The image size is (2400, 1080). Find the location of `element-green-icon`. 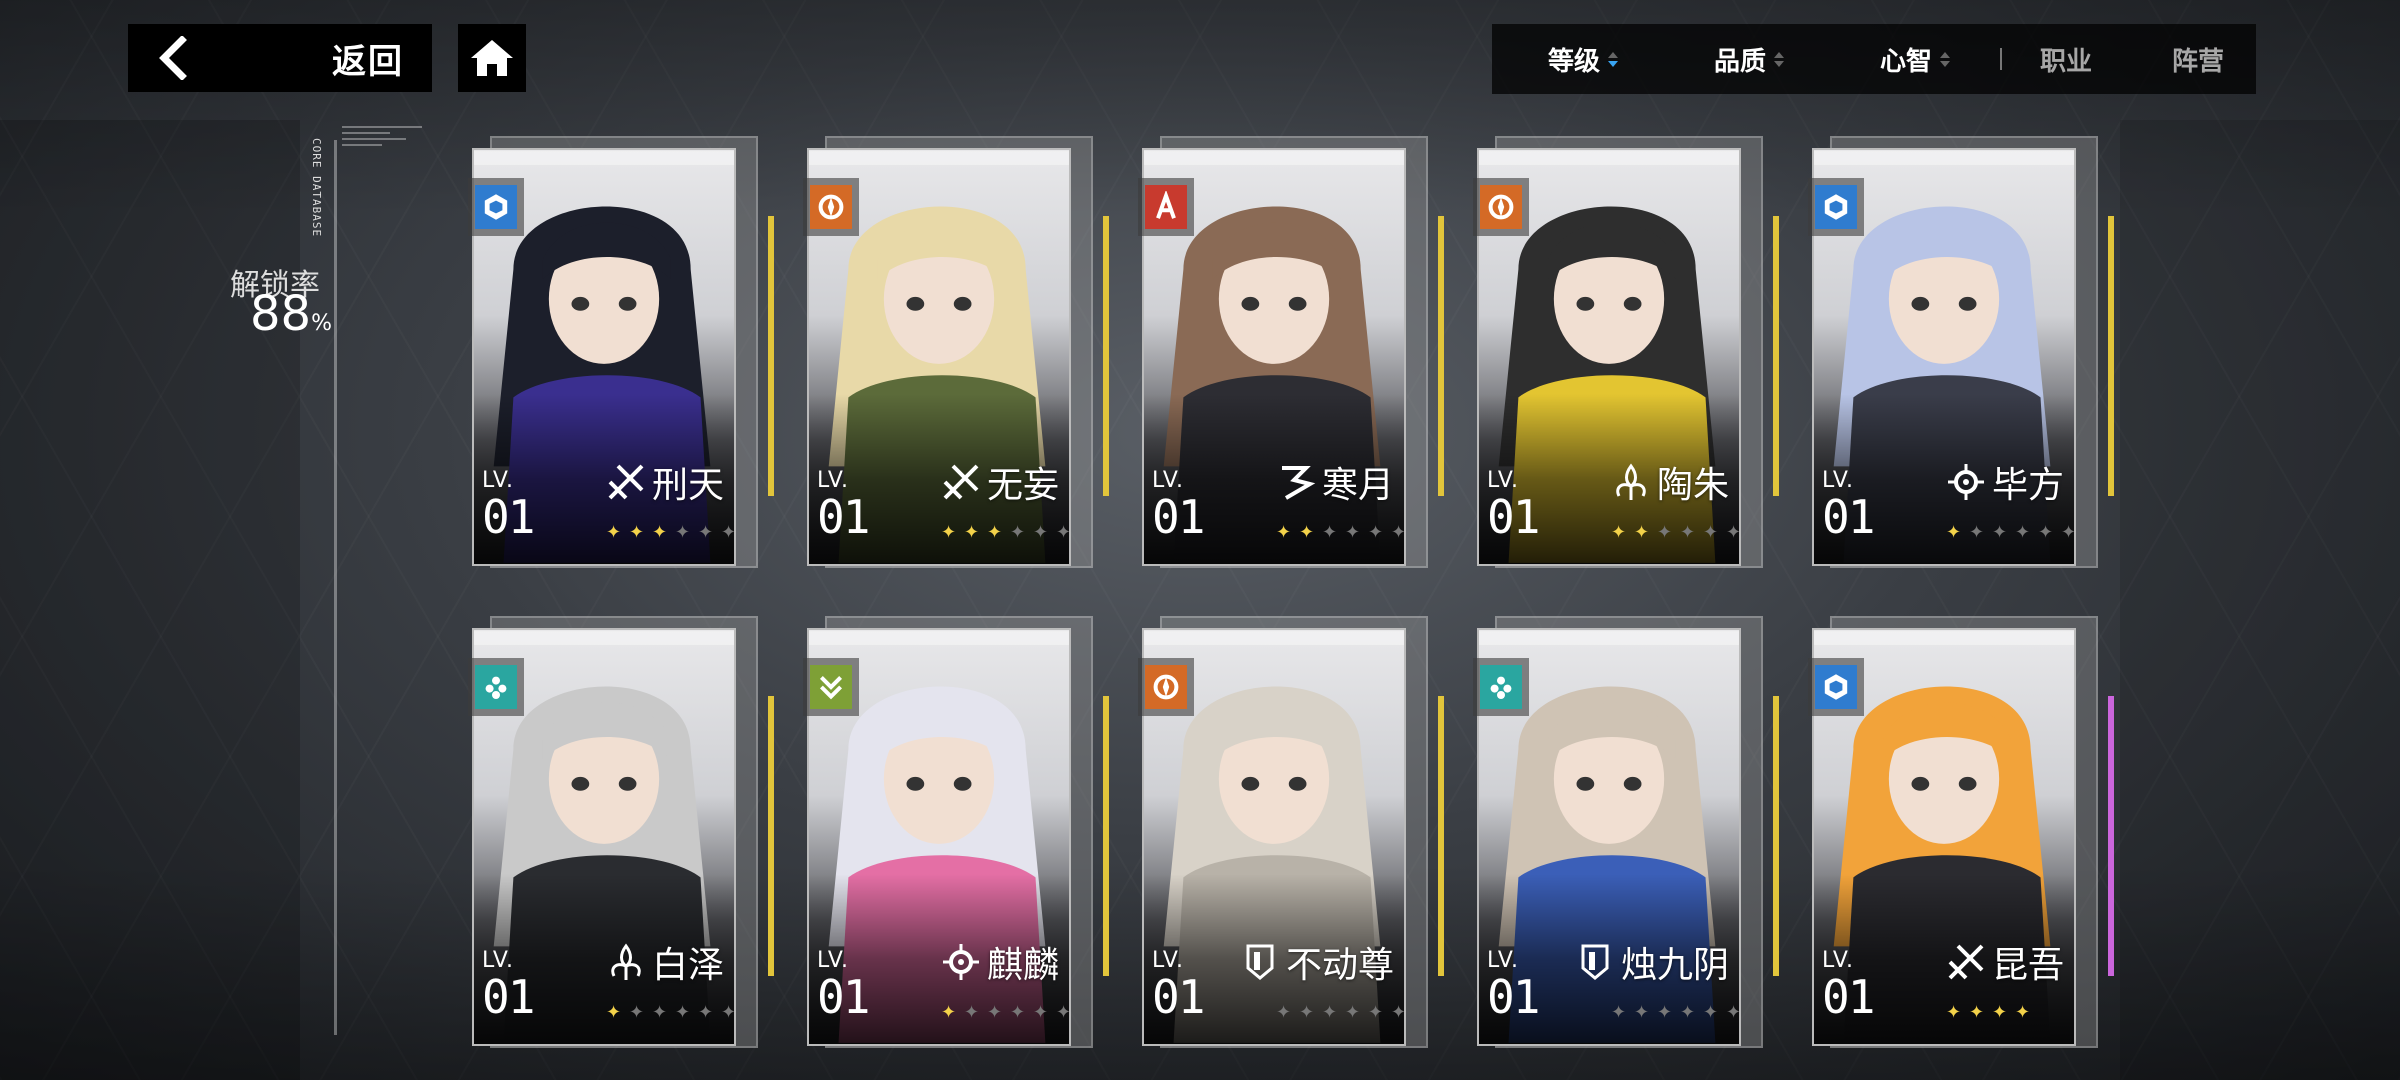

element-green-icon is located at coordinates (831, 687).